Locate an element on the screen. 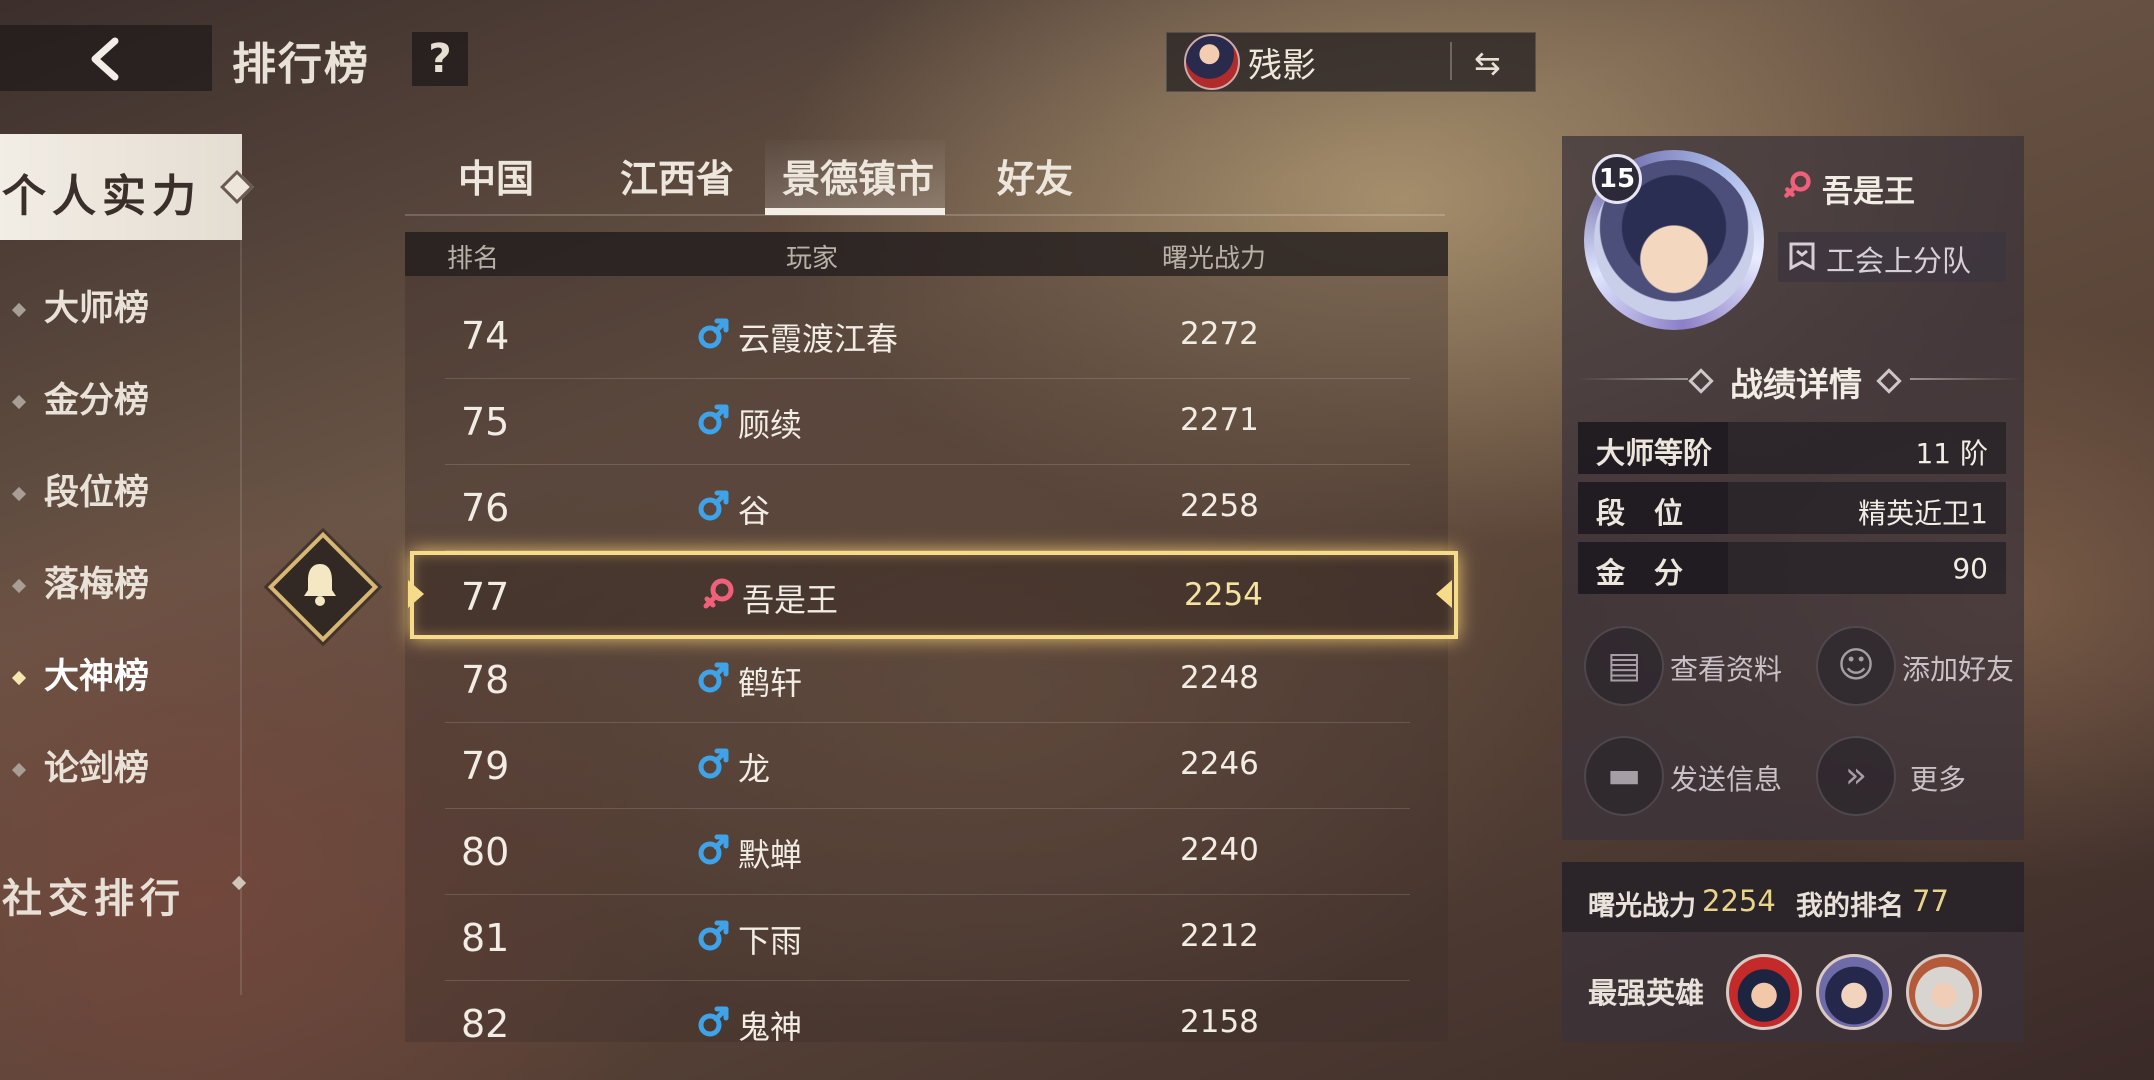 Image resolution: width=2154 pixels, height=1080 pixels. power-cell: 2254 is located at coordinates (1223, 595).